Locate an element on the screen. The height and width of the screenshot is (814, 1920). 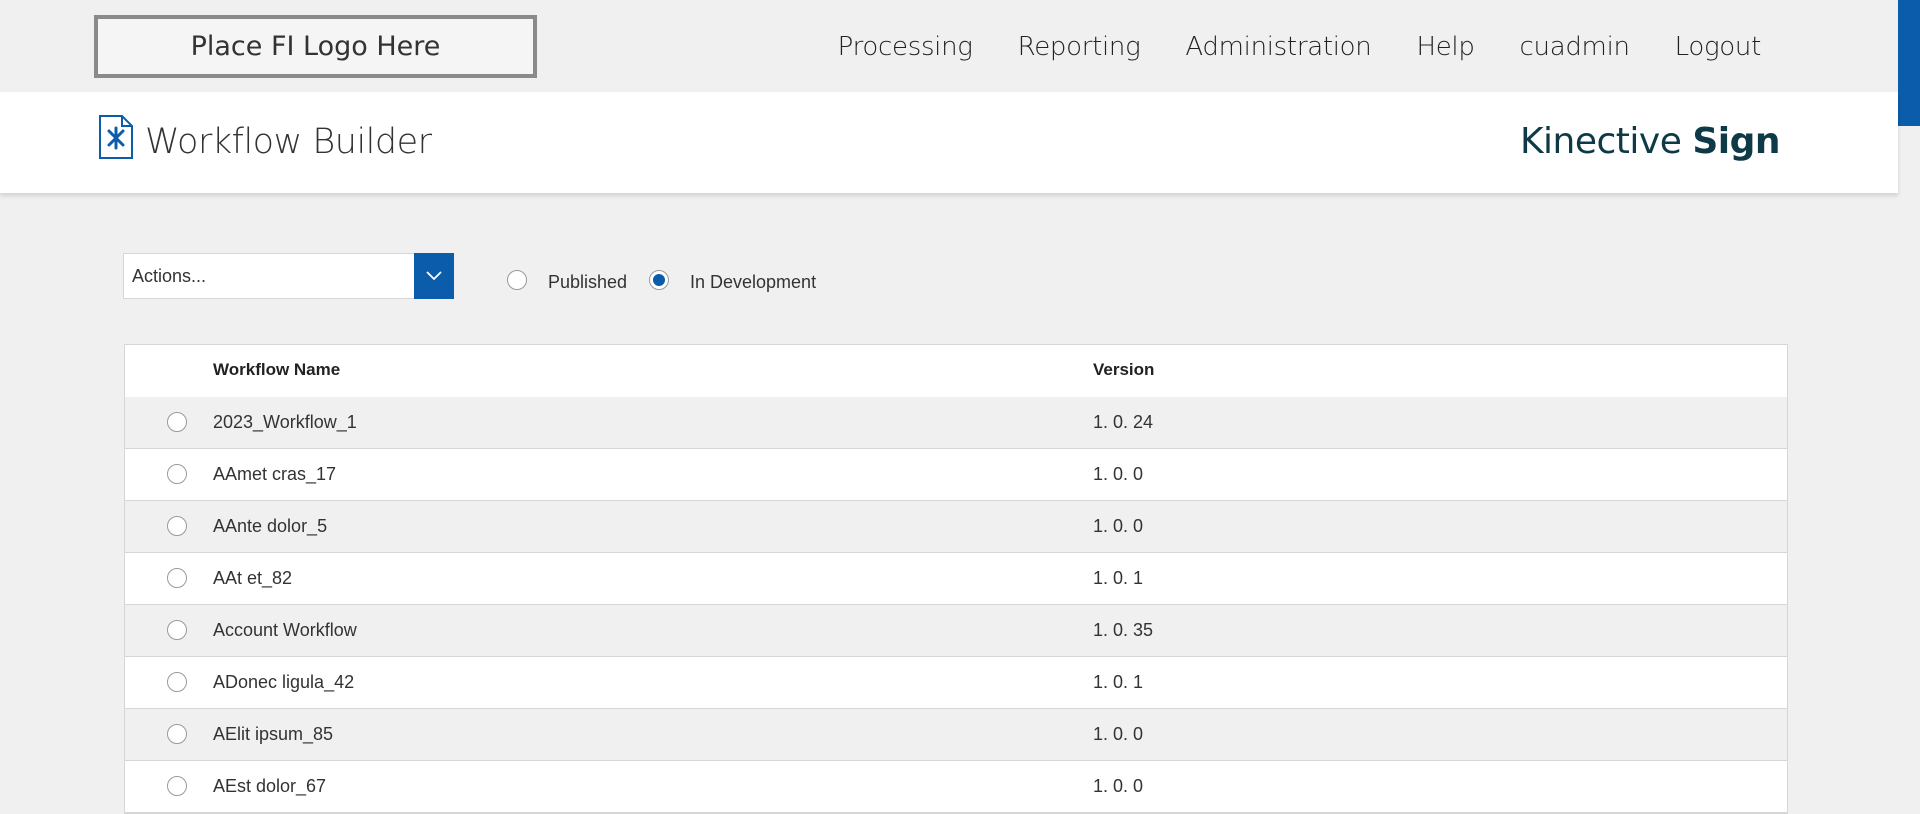
table-row: 2023_Workflow_1 1. 0. 24 is located at coordinates (956, 423).